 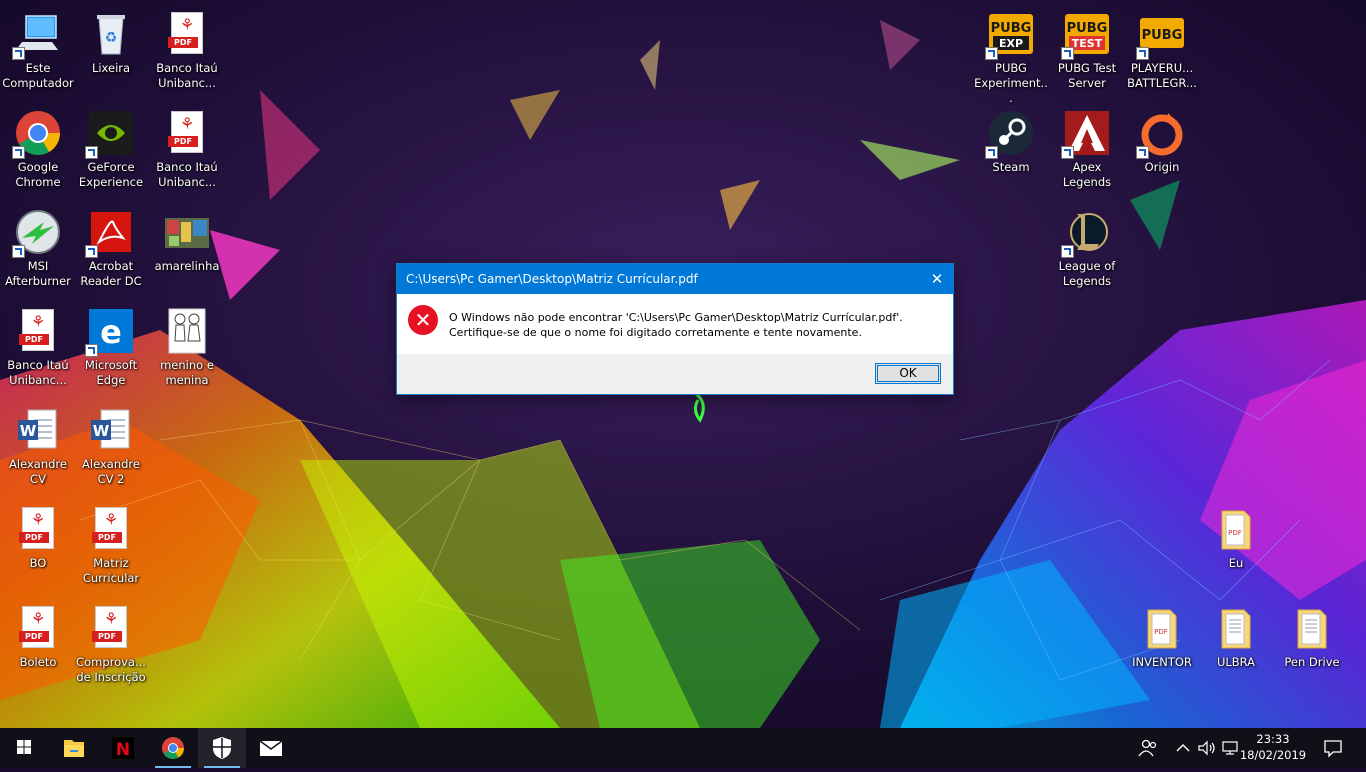 I want to click on volume-icon, so click(x=1207, y=748).